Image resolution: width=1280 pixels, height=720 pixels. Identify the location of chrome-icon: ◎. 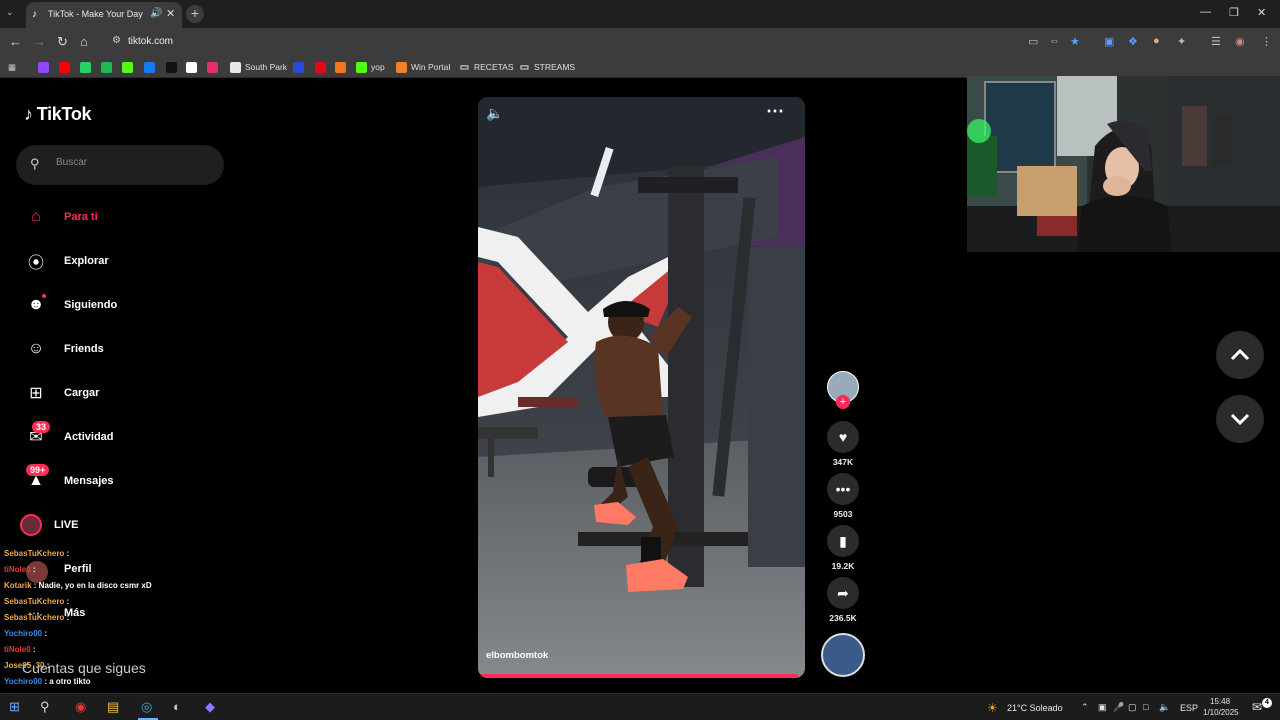
(146, 707).